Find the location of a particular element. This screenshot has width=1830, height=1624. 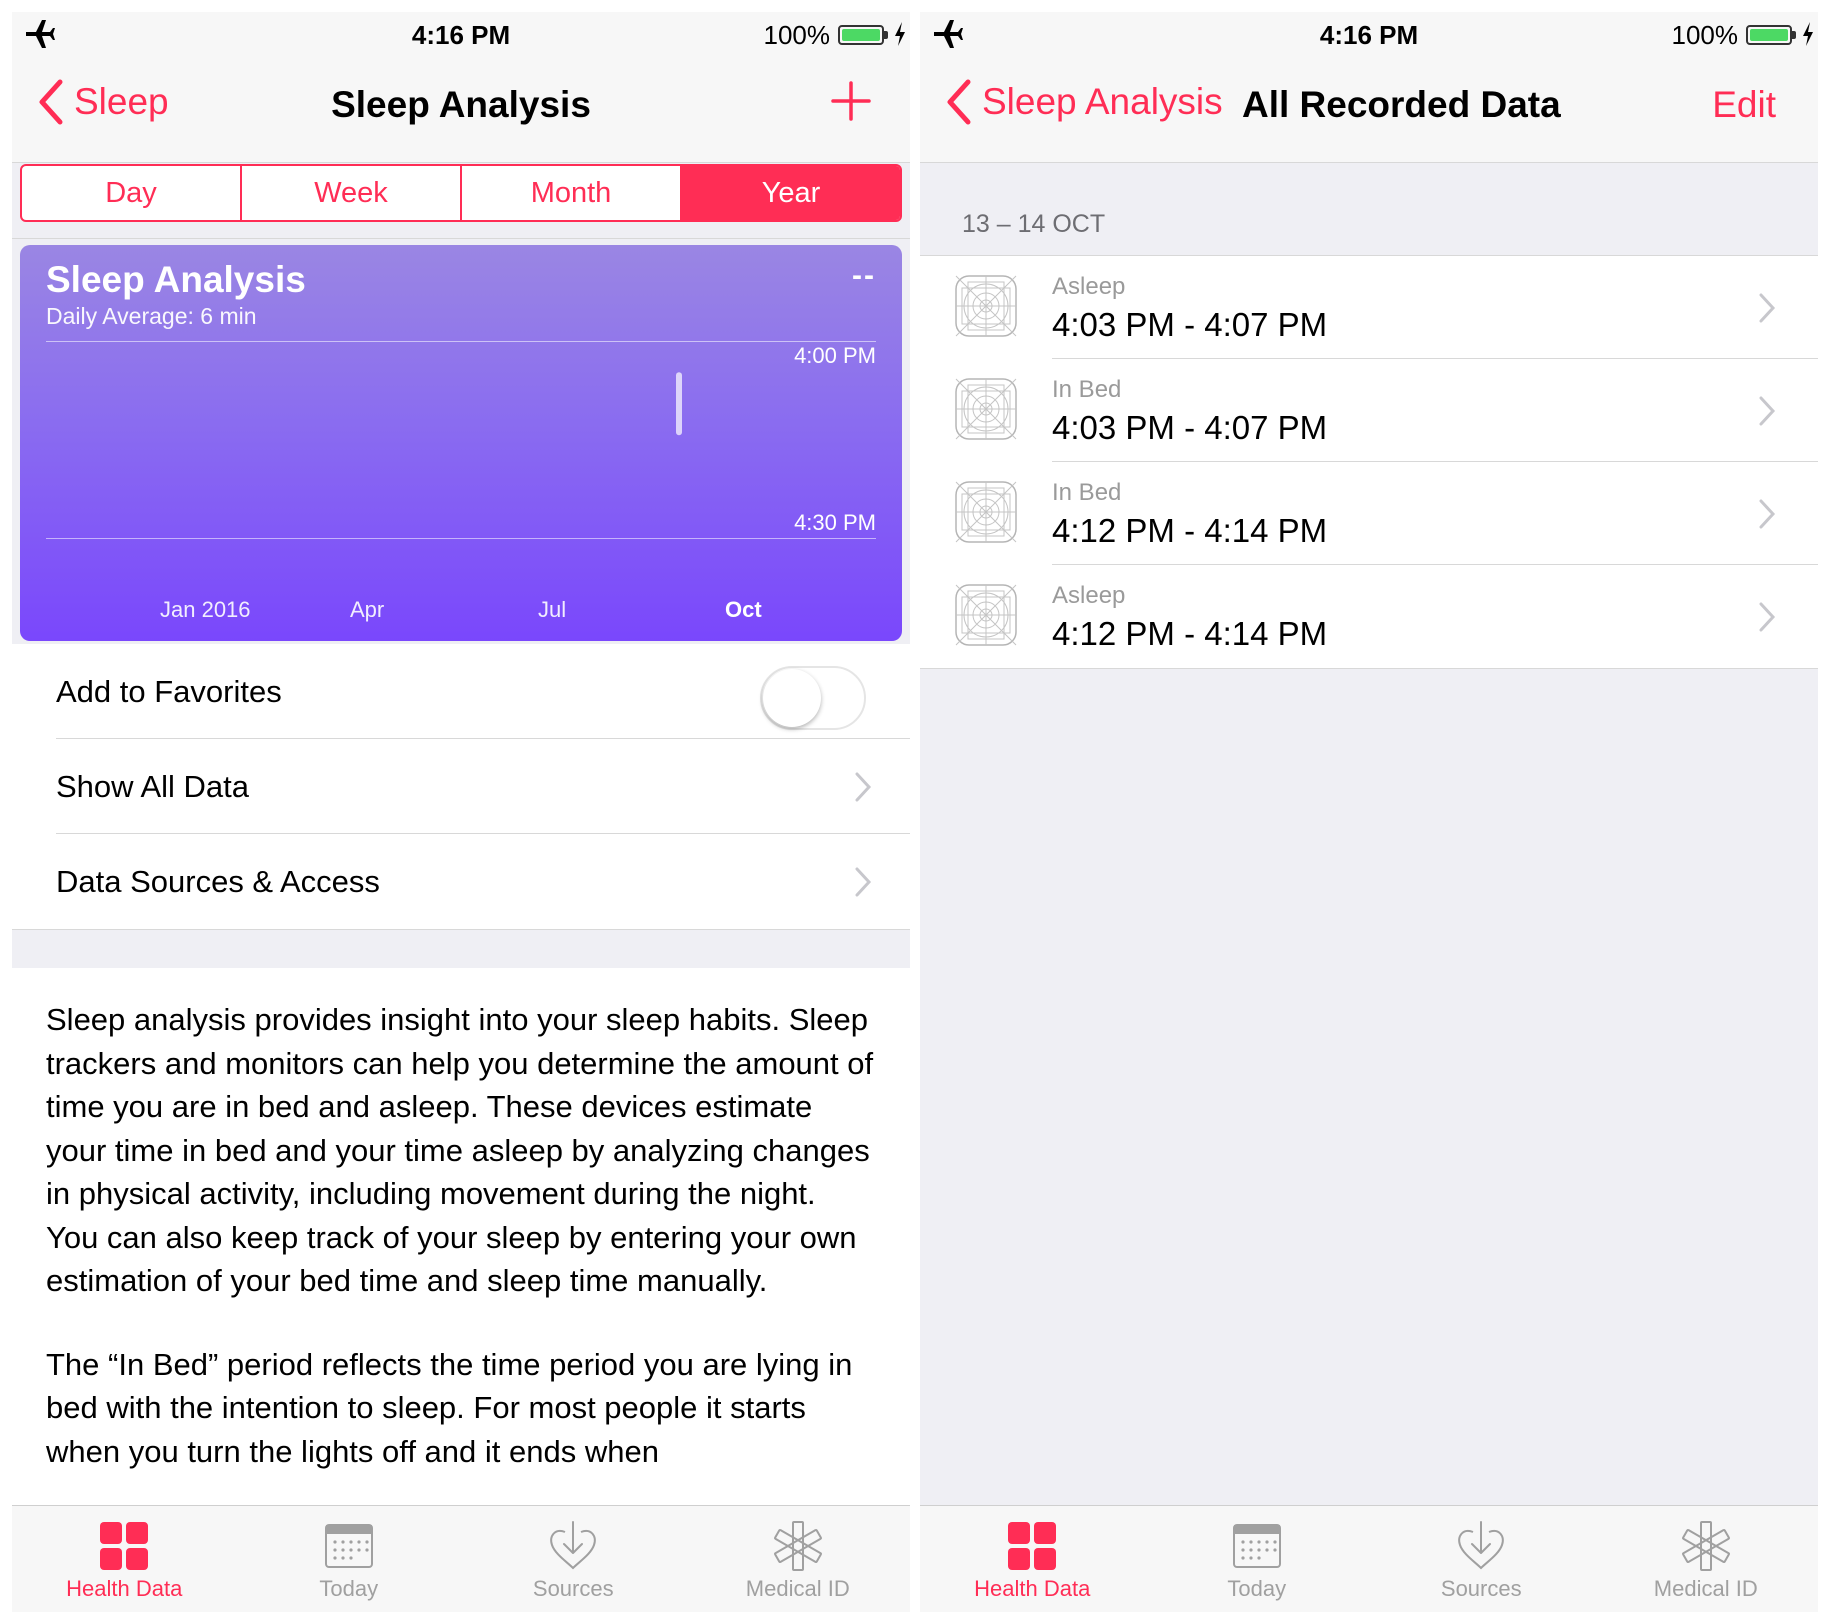

navigation-bar: Sleep Analysis All Recorded Data Edit is located at coordinates (1369, 109).